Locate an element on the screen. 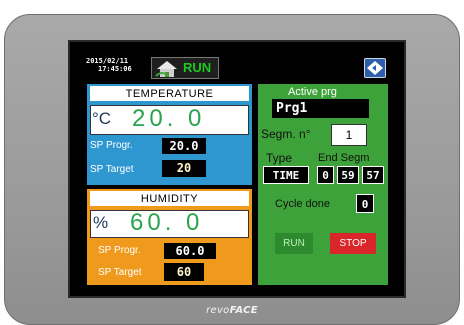 This screenshot has height=325, width=464. status-run-label: RUN is located at coordinates (197, 67).